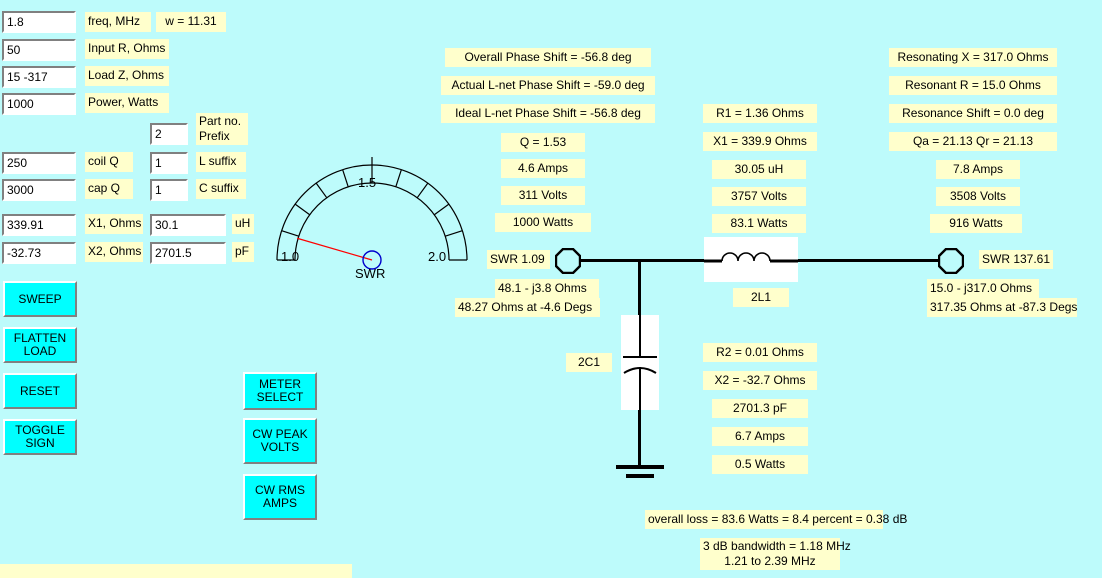 The height and width of the screenshot is (578, 1102). I want to click on x1-label: X1, Ohms, so click(114, 224).